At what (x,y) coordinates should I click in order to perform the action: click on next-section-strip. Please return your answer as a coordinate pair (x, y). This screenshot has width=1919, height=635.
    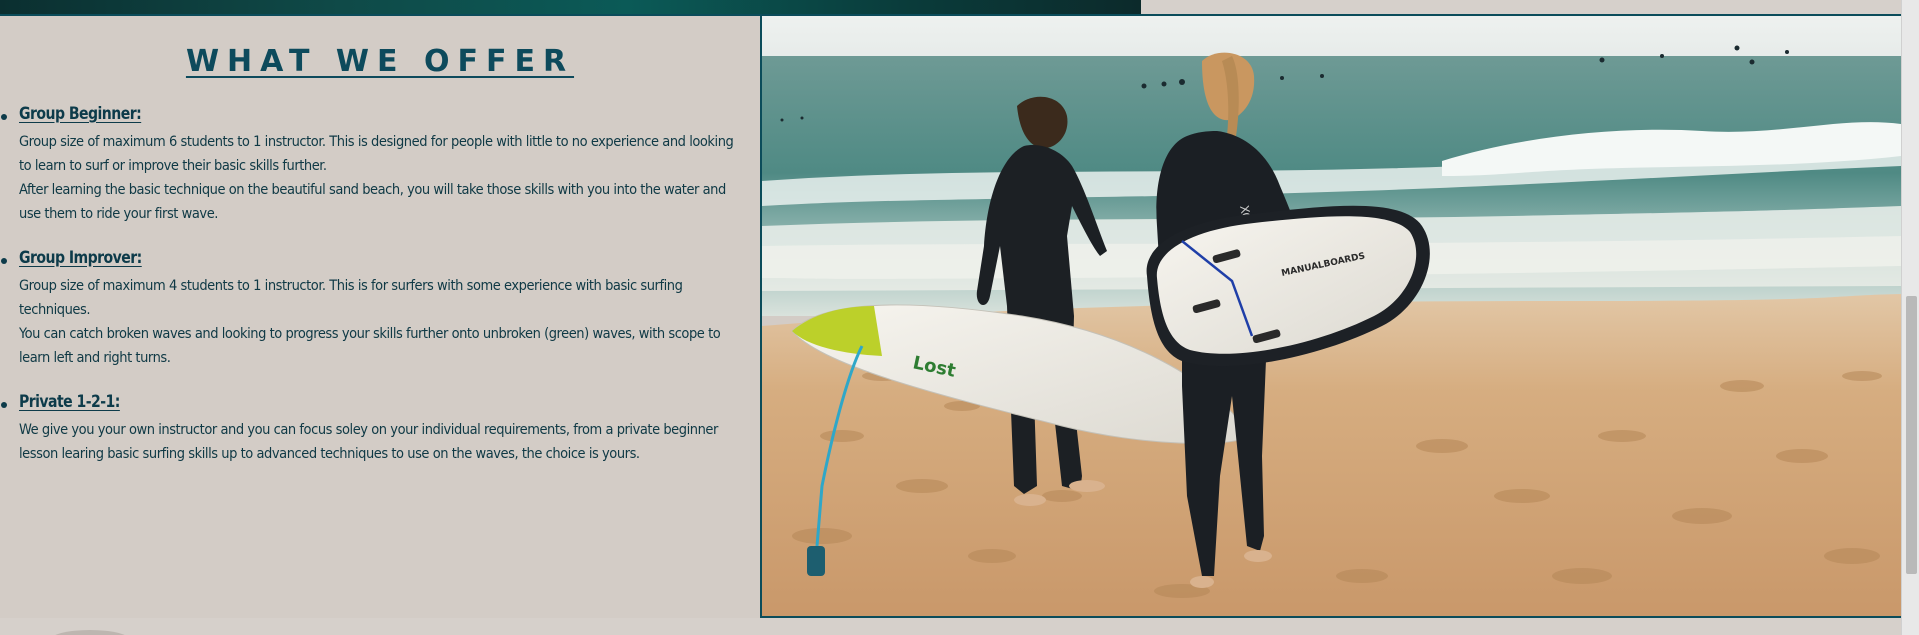
    Looking at the image, I should click on (950, 626).